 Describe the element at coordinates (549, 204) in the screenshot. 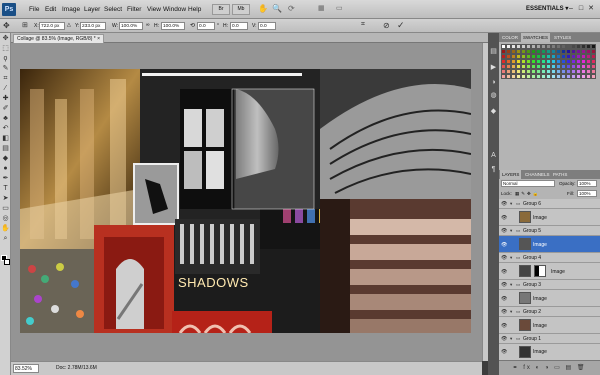

I see `layer-row-group6: 👁 ▾ ▭ Group 6` at that location.